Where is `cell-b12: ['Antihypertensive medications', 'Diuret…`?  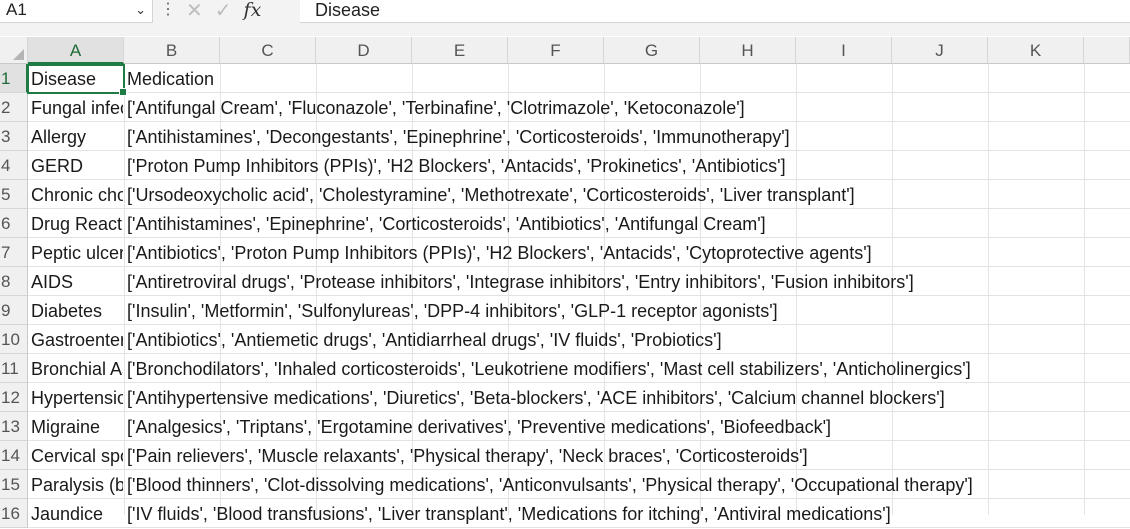
cell-b12: ['Antihypertensive medications', 'Diuret… is located at coordinates (536, 397).